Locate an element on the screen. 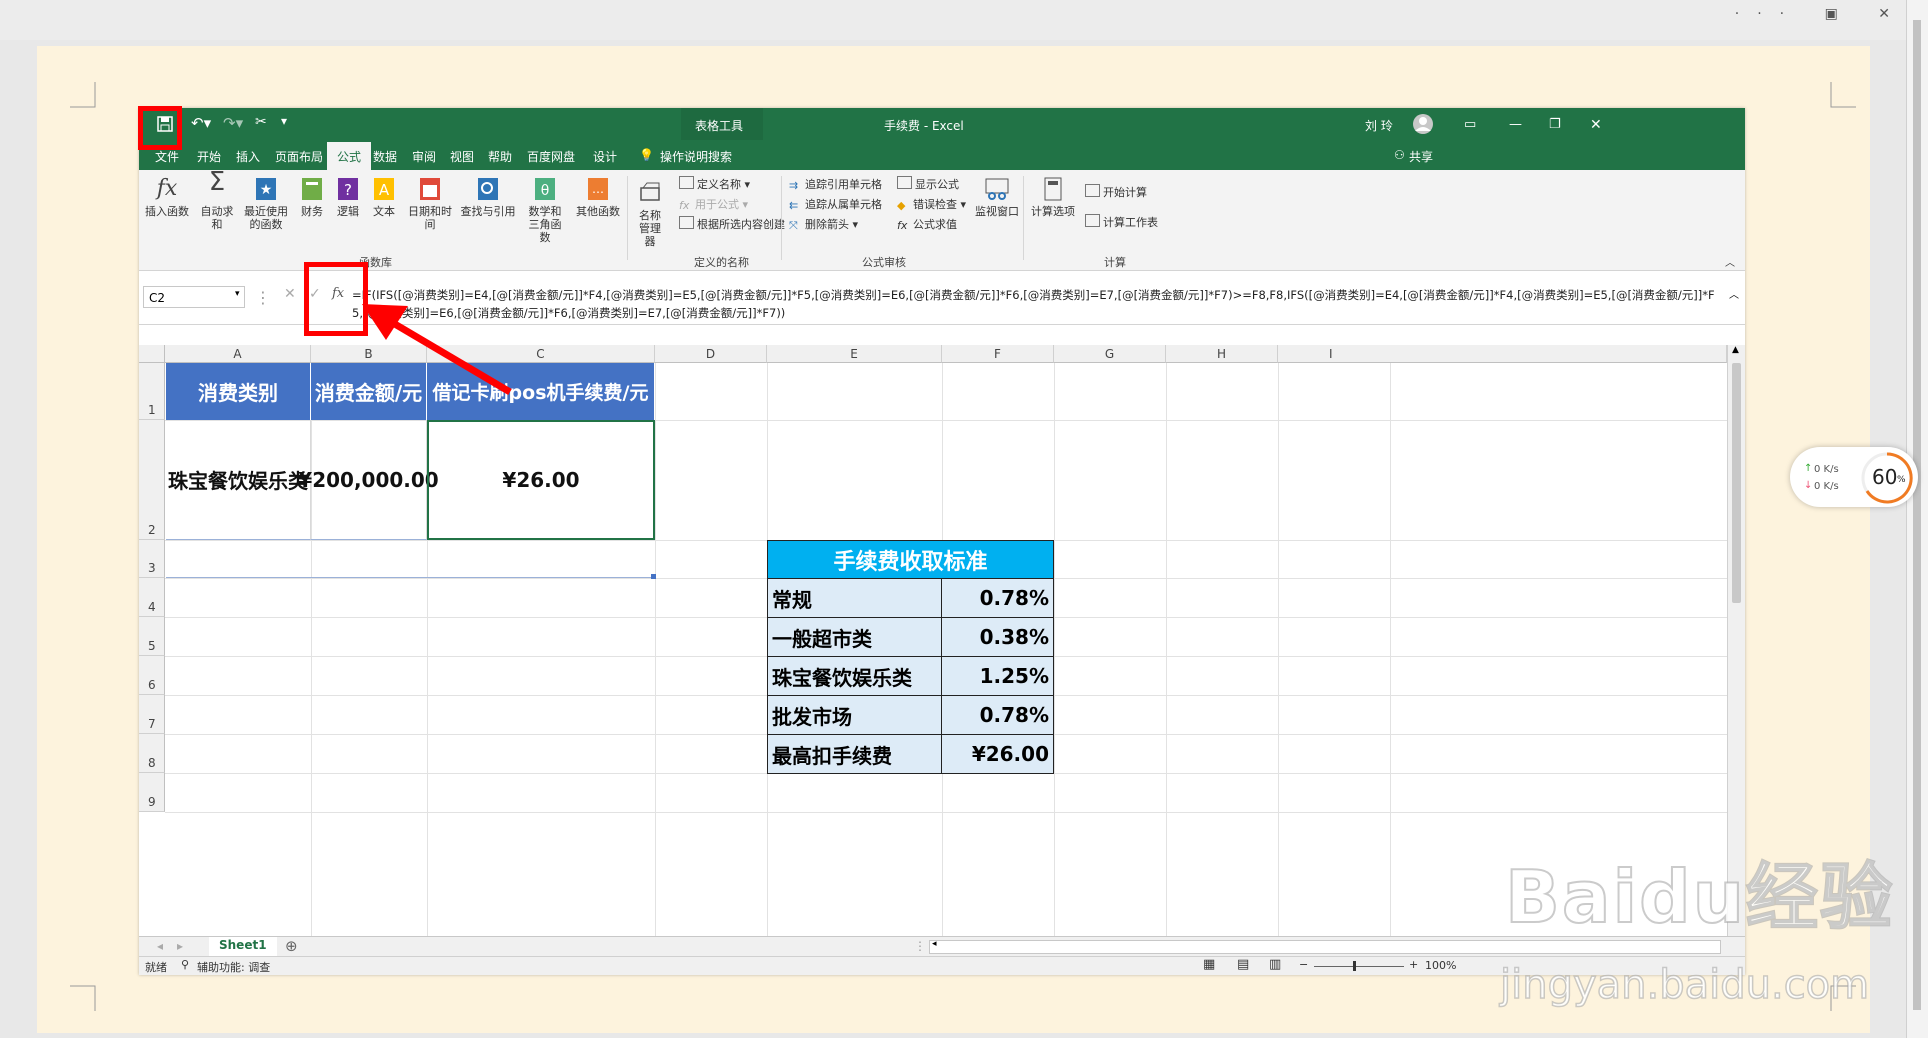 The height and width of the screenshot is (1038, 1928). fee-standard-title: 手续费收取标准 is located at coordinates (910, 559).